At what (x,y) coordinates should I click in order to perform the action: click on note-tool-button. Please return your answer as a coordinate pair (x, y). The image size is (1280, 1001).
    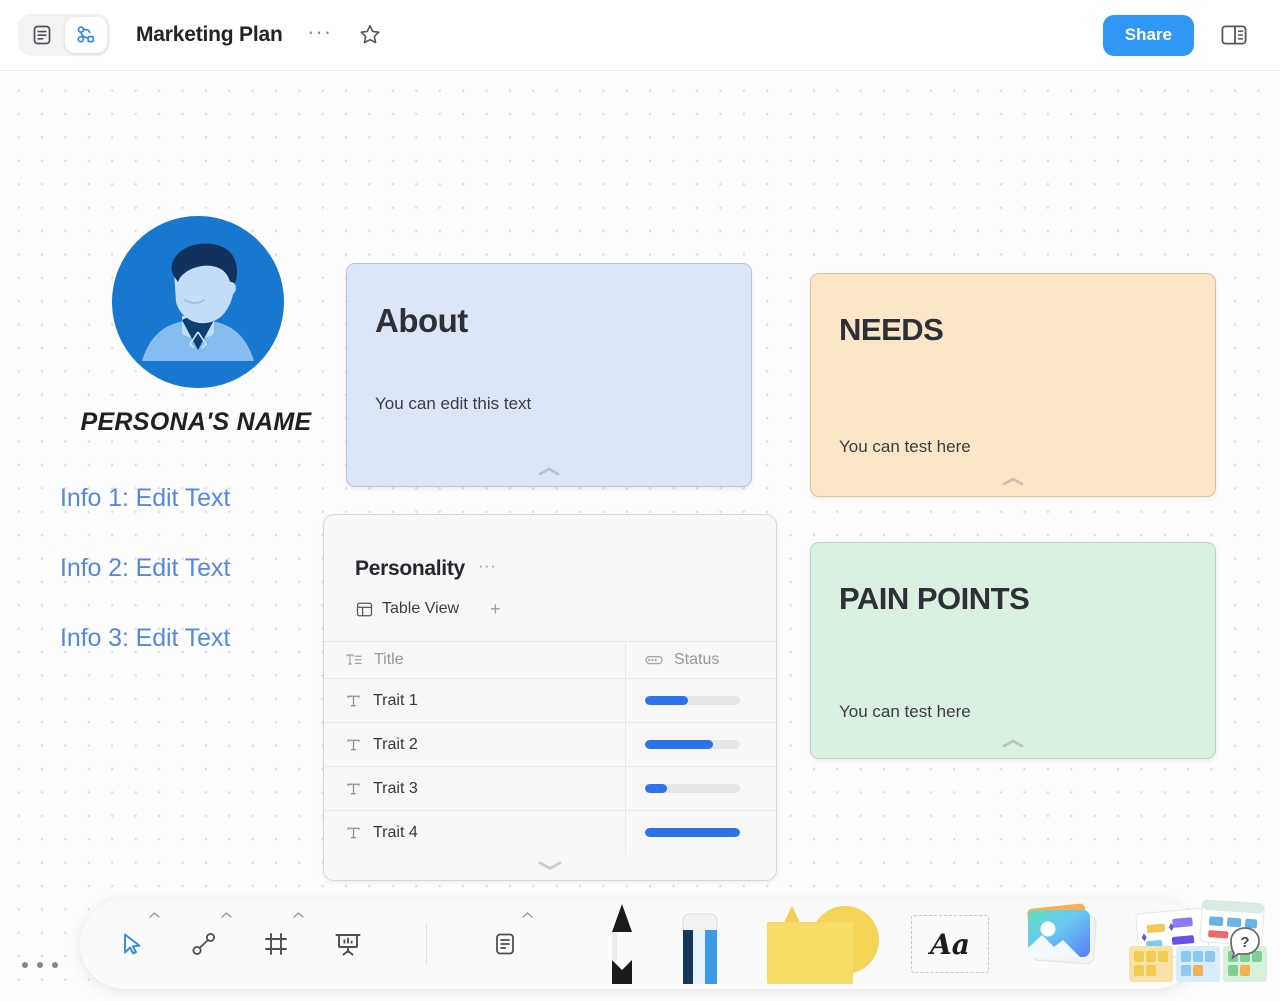
    Looking at the image, I should click on (509, 937).